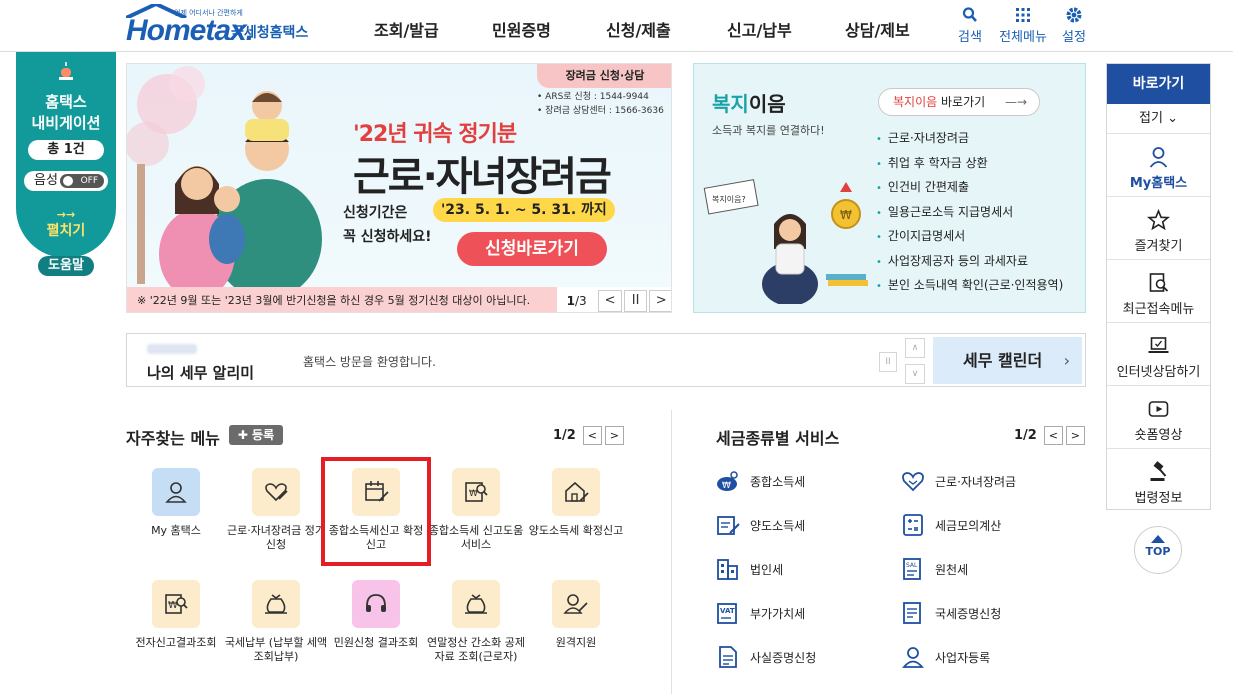 The width and height of the screenshot is (1233, 694). I want to click on search-icon, so click(969, 14).